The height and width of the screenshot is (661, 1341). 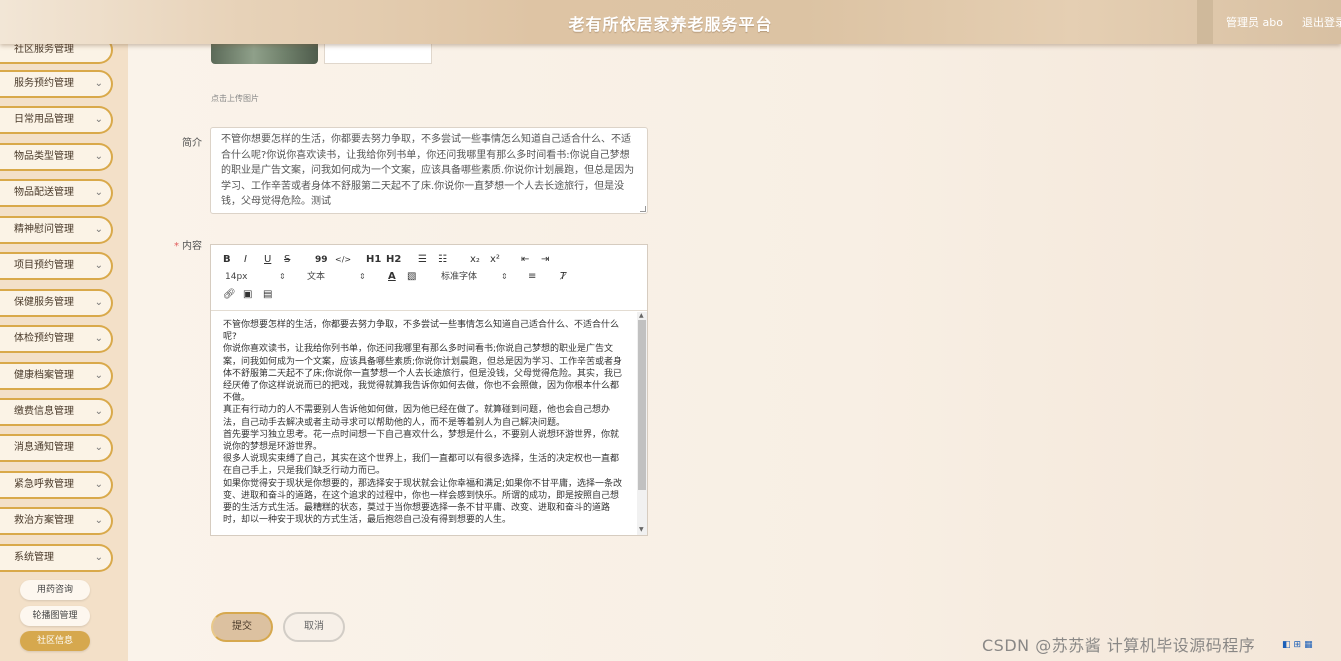 I want to click on align-icon: ≡, so click(x=532, y=277).